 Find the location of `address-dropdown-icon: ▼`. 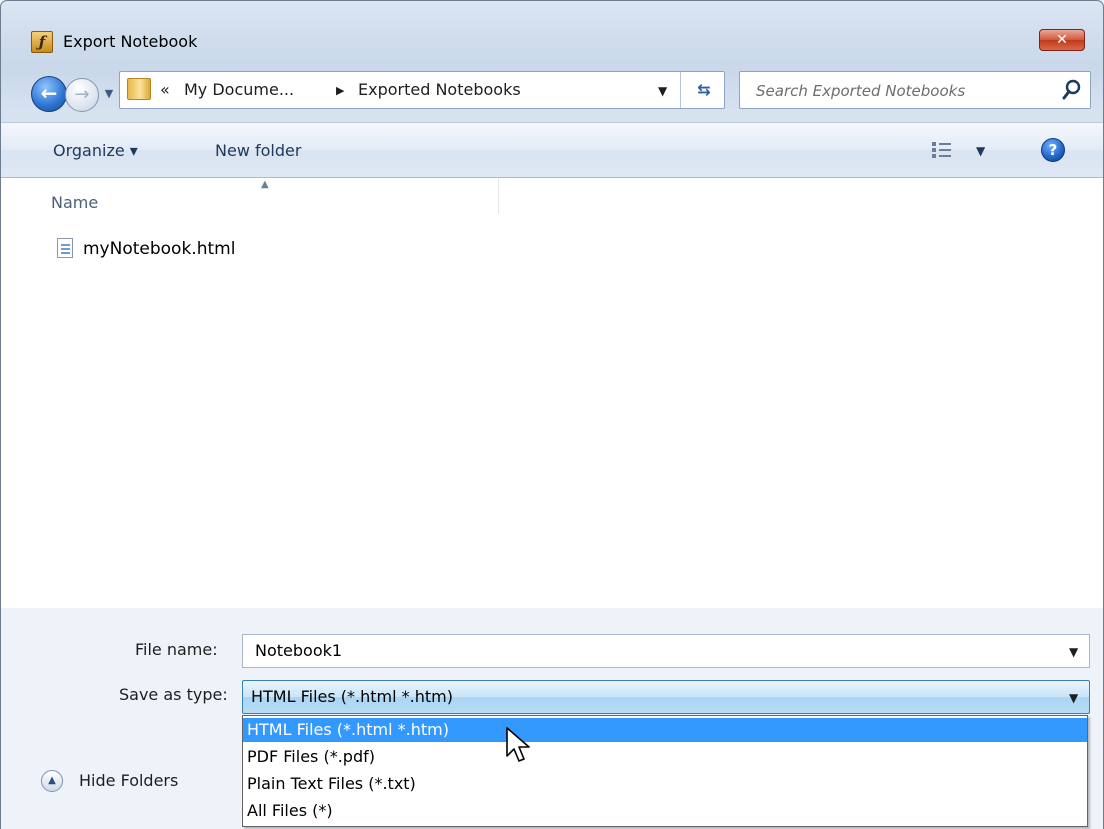

address-dropdown-icon: ▼ is located at coordinates (662, 91).